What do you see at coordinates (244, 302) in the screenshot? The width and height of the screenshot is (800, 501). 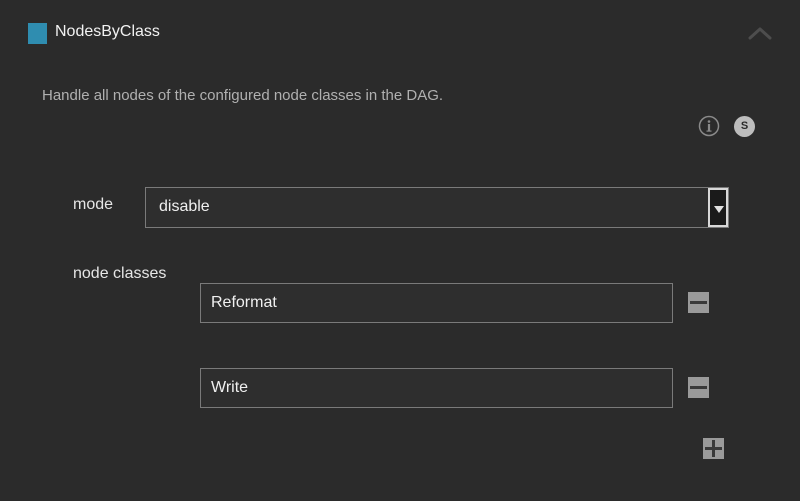 I see `node-class-value: Reformat` at bounding box center [244, 302].